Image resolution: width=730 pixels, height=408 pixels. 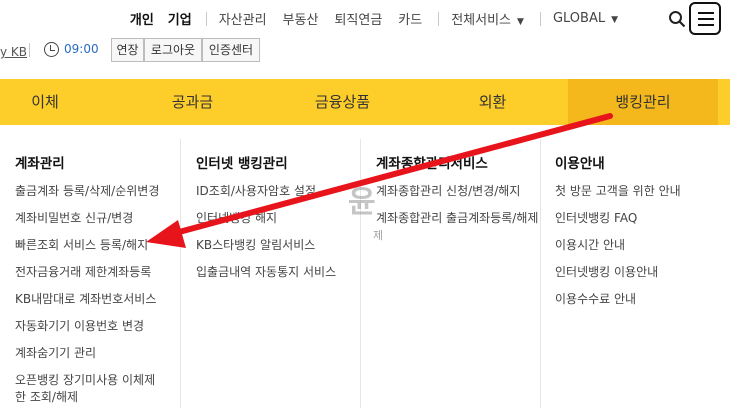 What do you see at coordinates (90, 358) in the screenshot?
I see `list-item: 계좌숨기기 관리` at bounding box center [90, 358].